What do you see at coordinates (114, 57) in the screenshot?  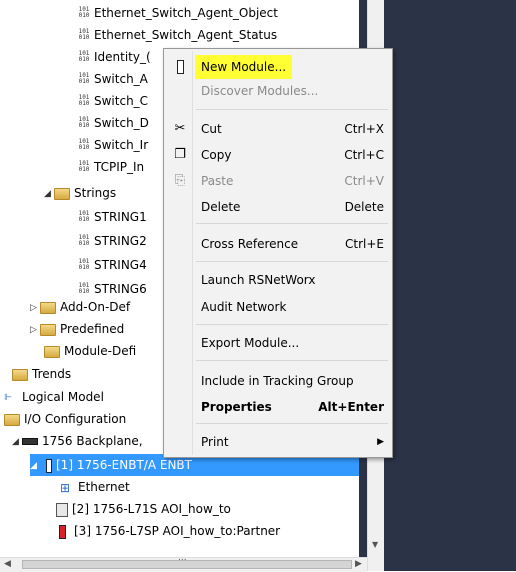 I see `tree-item: 101 010 Identity_(` at bounding box center [114, 57].